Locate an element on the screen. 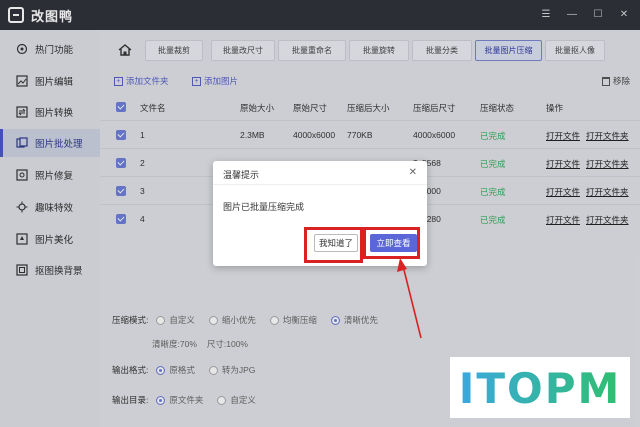 The image size is (640, 427). dialog-title: 温馨提示 is located at coordinates (241, 175).